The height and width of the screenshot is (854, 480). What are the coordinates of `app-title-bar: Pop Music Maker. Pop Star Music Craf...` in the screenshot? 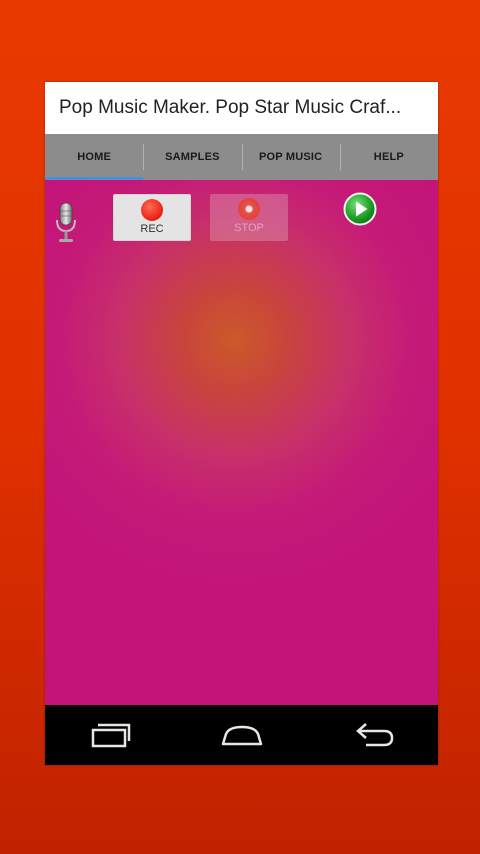 It's located at (241, 108).